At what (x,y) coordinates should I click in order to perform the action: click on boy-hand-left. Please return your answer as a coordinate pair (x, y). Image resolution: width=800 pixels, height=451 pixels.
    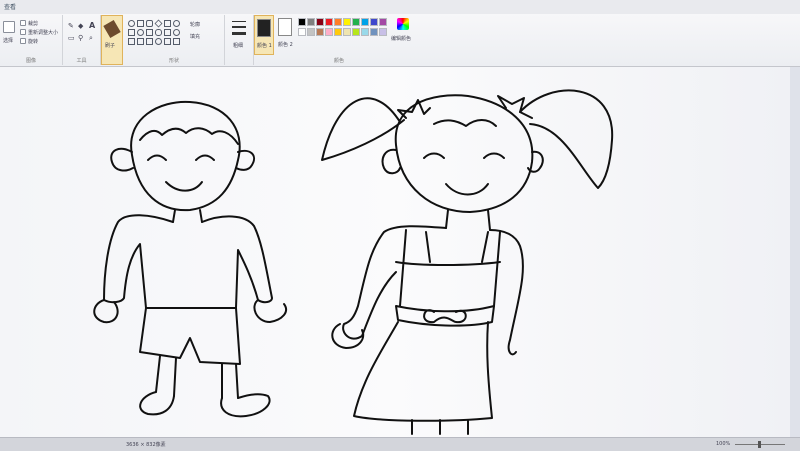
    Looking at the image, I should click on (106, 311).